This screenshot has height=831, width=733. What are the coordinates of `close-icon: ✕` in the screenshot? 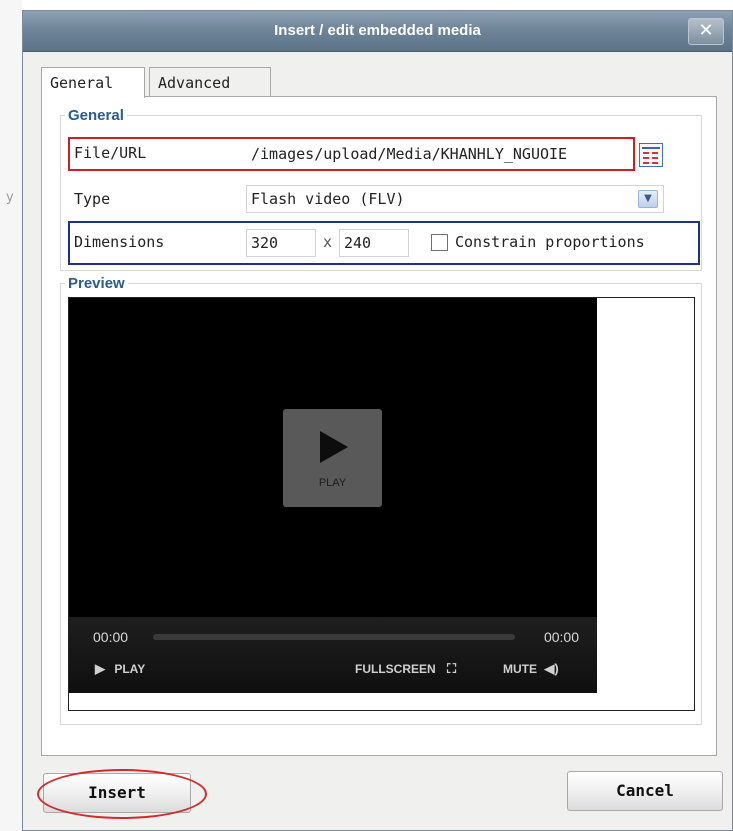 It's located at (706, 30).